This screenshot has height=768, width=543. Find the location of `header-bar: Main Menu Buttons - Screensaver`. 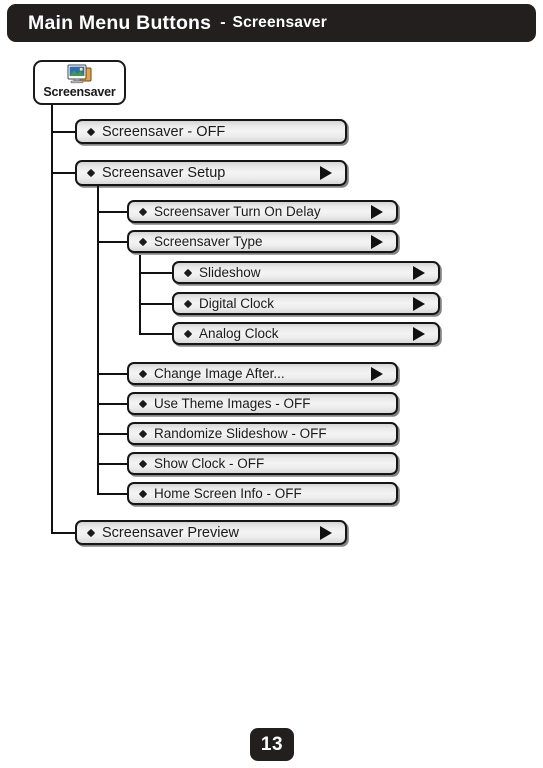

header-bar: Main Menu Buttons - Screensaver is located at coordinates (271, 23).